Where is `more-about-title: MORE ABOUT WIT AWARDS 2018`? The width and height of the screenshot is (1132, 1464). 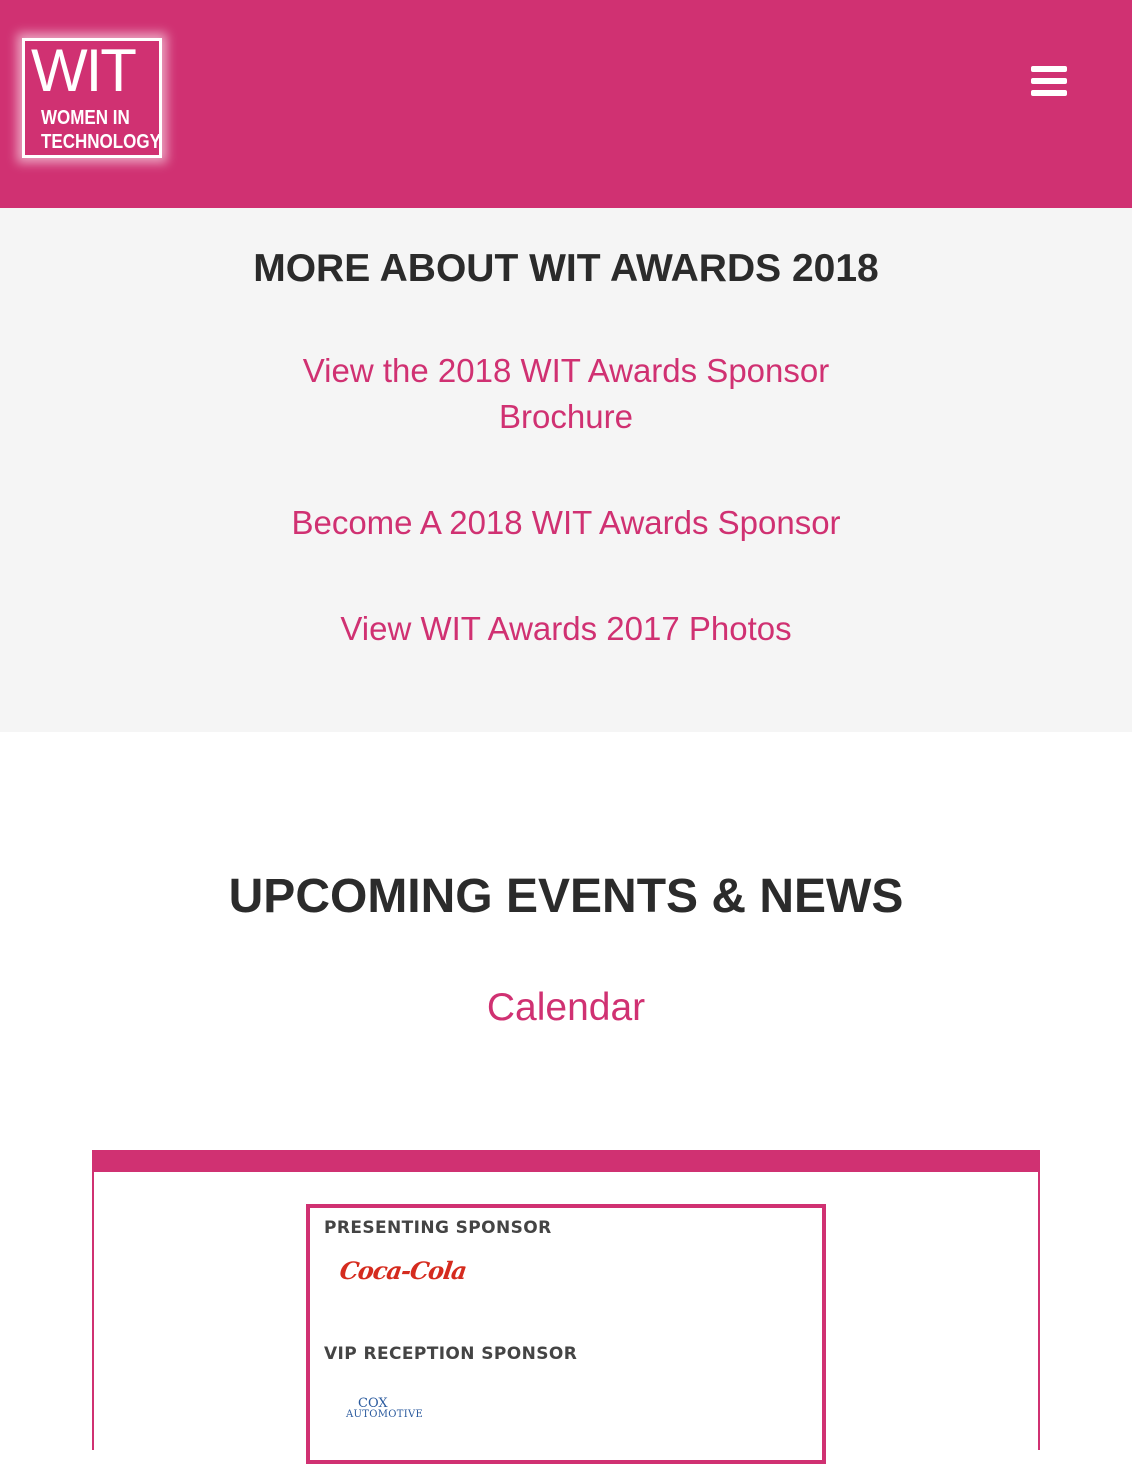 more-about-title: MORE ABOUT WIT AWARDS 2018 is located at coordinates (566, 268).